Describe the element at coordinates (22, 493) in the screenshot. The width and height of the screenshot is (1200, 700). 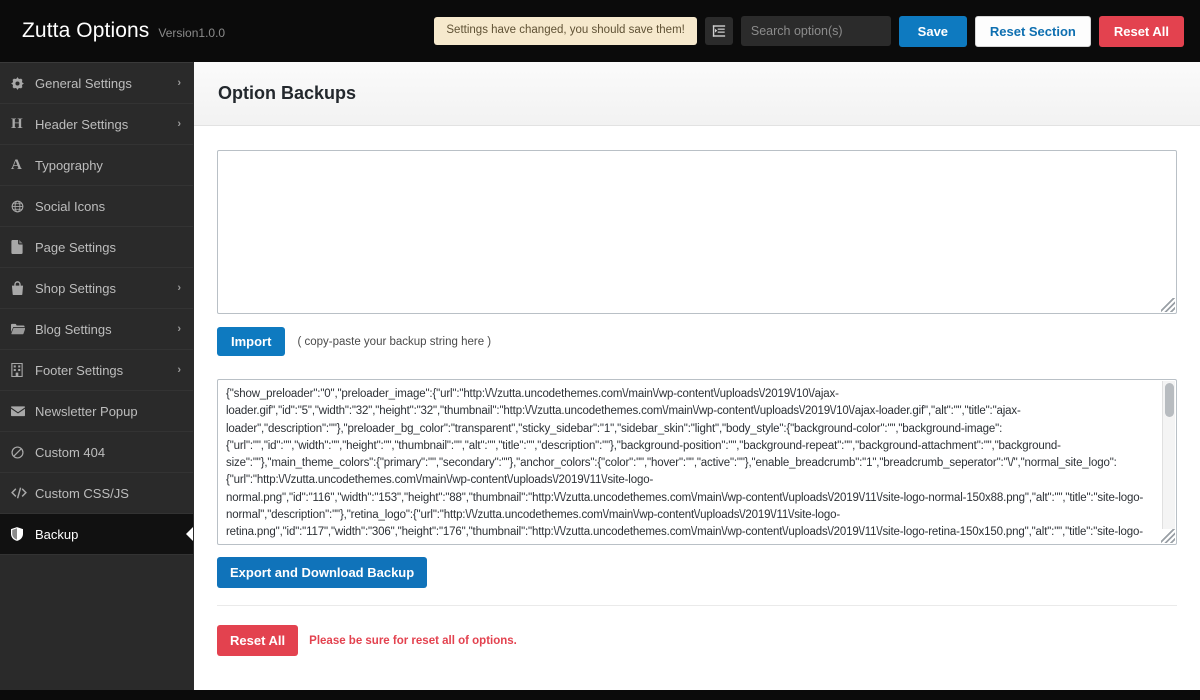
I see `code-icon` at that location.